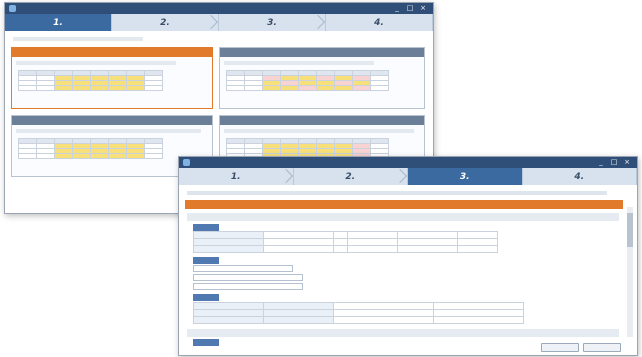 The width and height of the screenshot is (642, 357). What do you see at coordinates (206, 260) in the screenshot?
I see `break-time-tag` at bounding box center [206, 260].